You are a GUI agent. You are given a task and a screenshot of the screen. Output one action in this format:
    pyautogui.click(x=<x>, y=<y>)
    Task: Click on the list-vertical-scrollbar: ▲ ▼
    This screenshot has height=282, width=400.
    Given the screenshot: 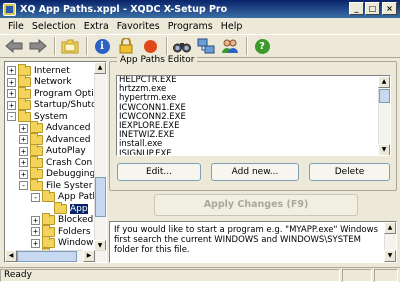 What is the action you would take?
    pyautogui.click(x=384, y=115)
    